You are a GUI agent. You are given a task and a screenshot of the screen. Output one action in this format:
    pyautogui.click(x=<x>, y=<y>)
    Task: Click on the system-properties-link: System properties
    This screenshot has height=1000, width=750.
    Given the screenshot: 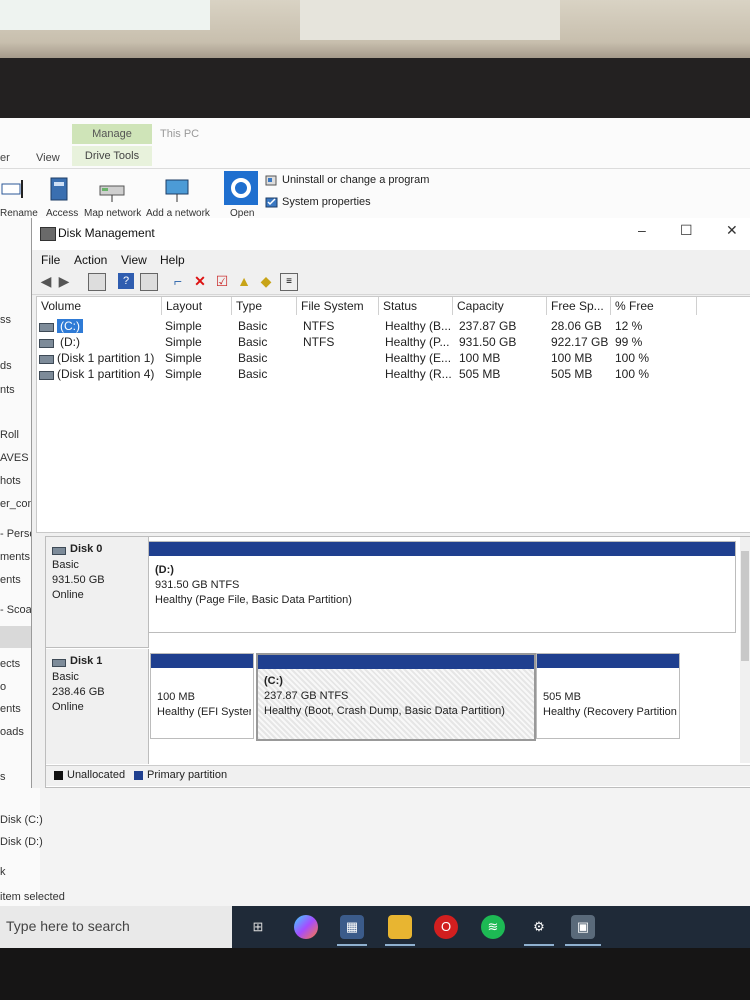 What is the action you would take?
    pyautogui.click(x=326, y=202)
    